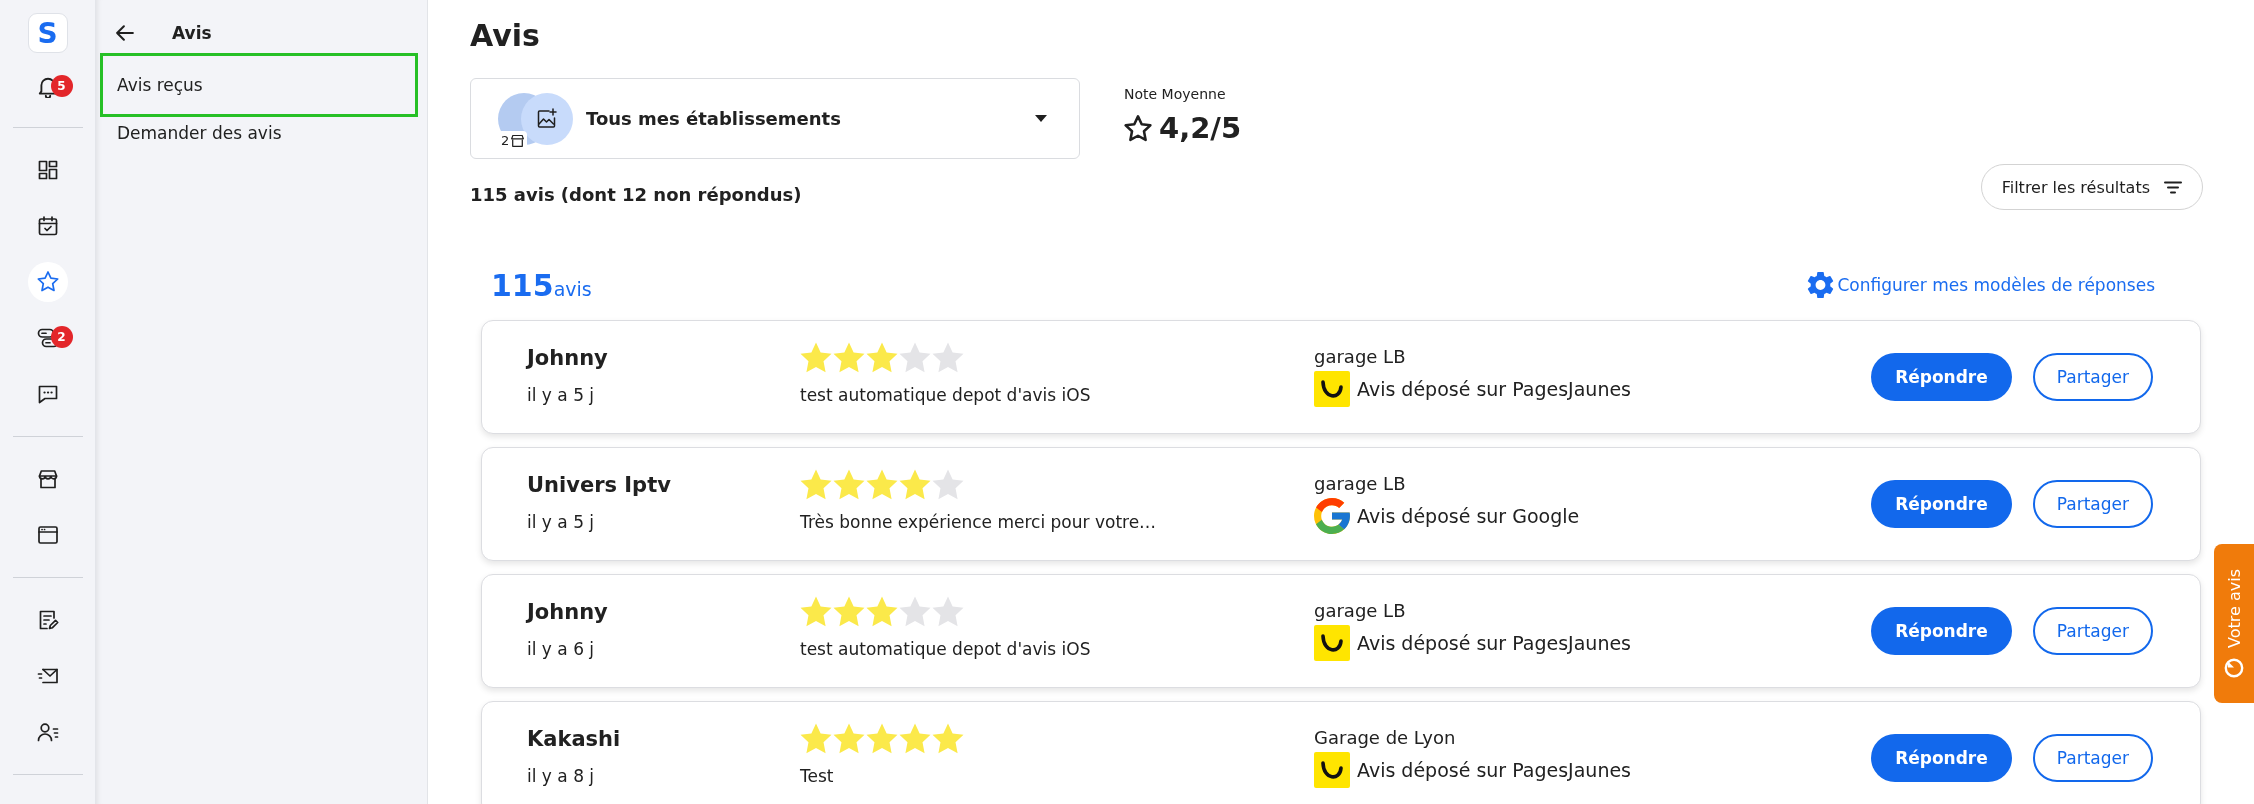 This screenshot has height=804, width=2254. What do you see at coordinates (505, 140) in the screenshot?
I see `establishment-count: 2` at bounding box center [505, 140].